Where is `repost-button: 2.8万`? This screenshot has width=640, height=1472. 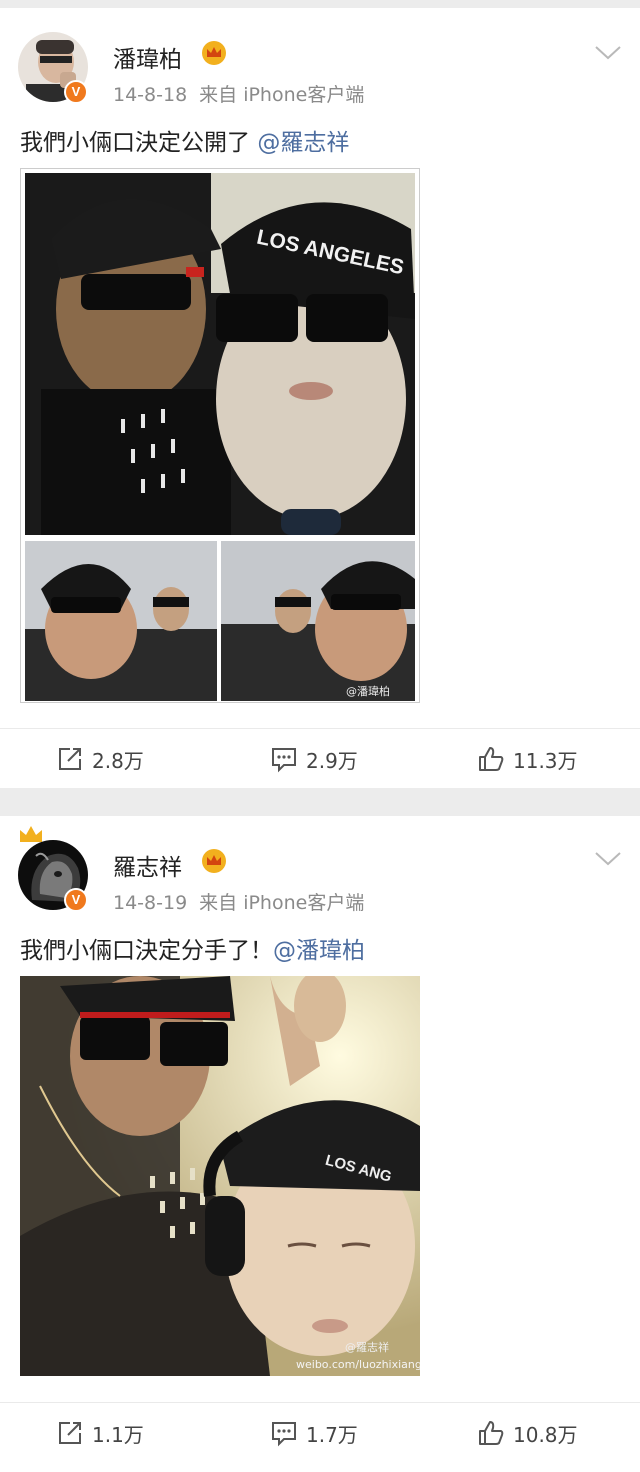
repost-button: 2.8万 is located at coordinates (100, 759).